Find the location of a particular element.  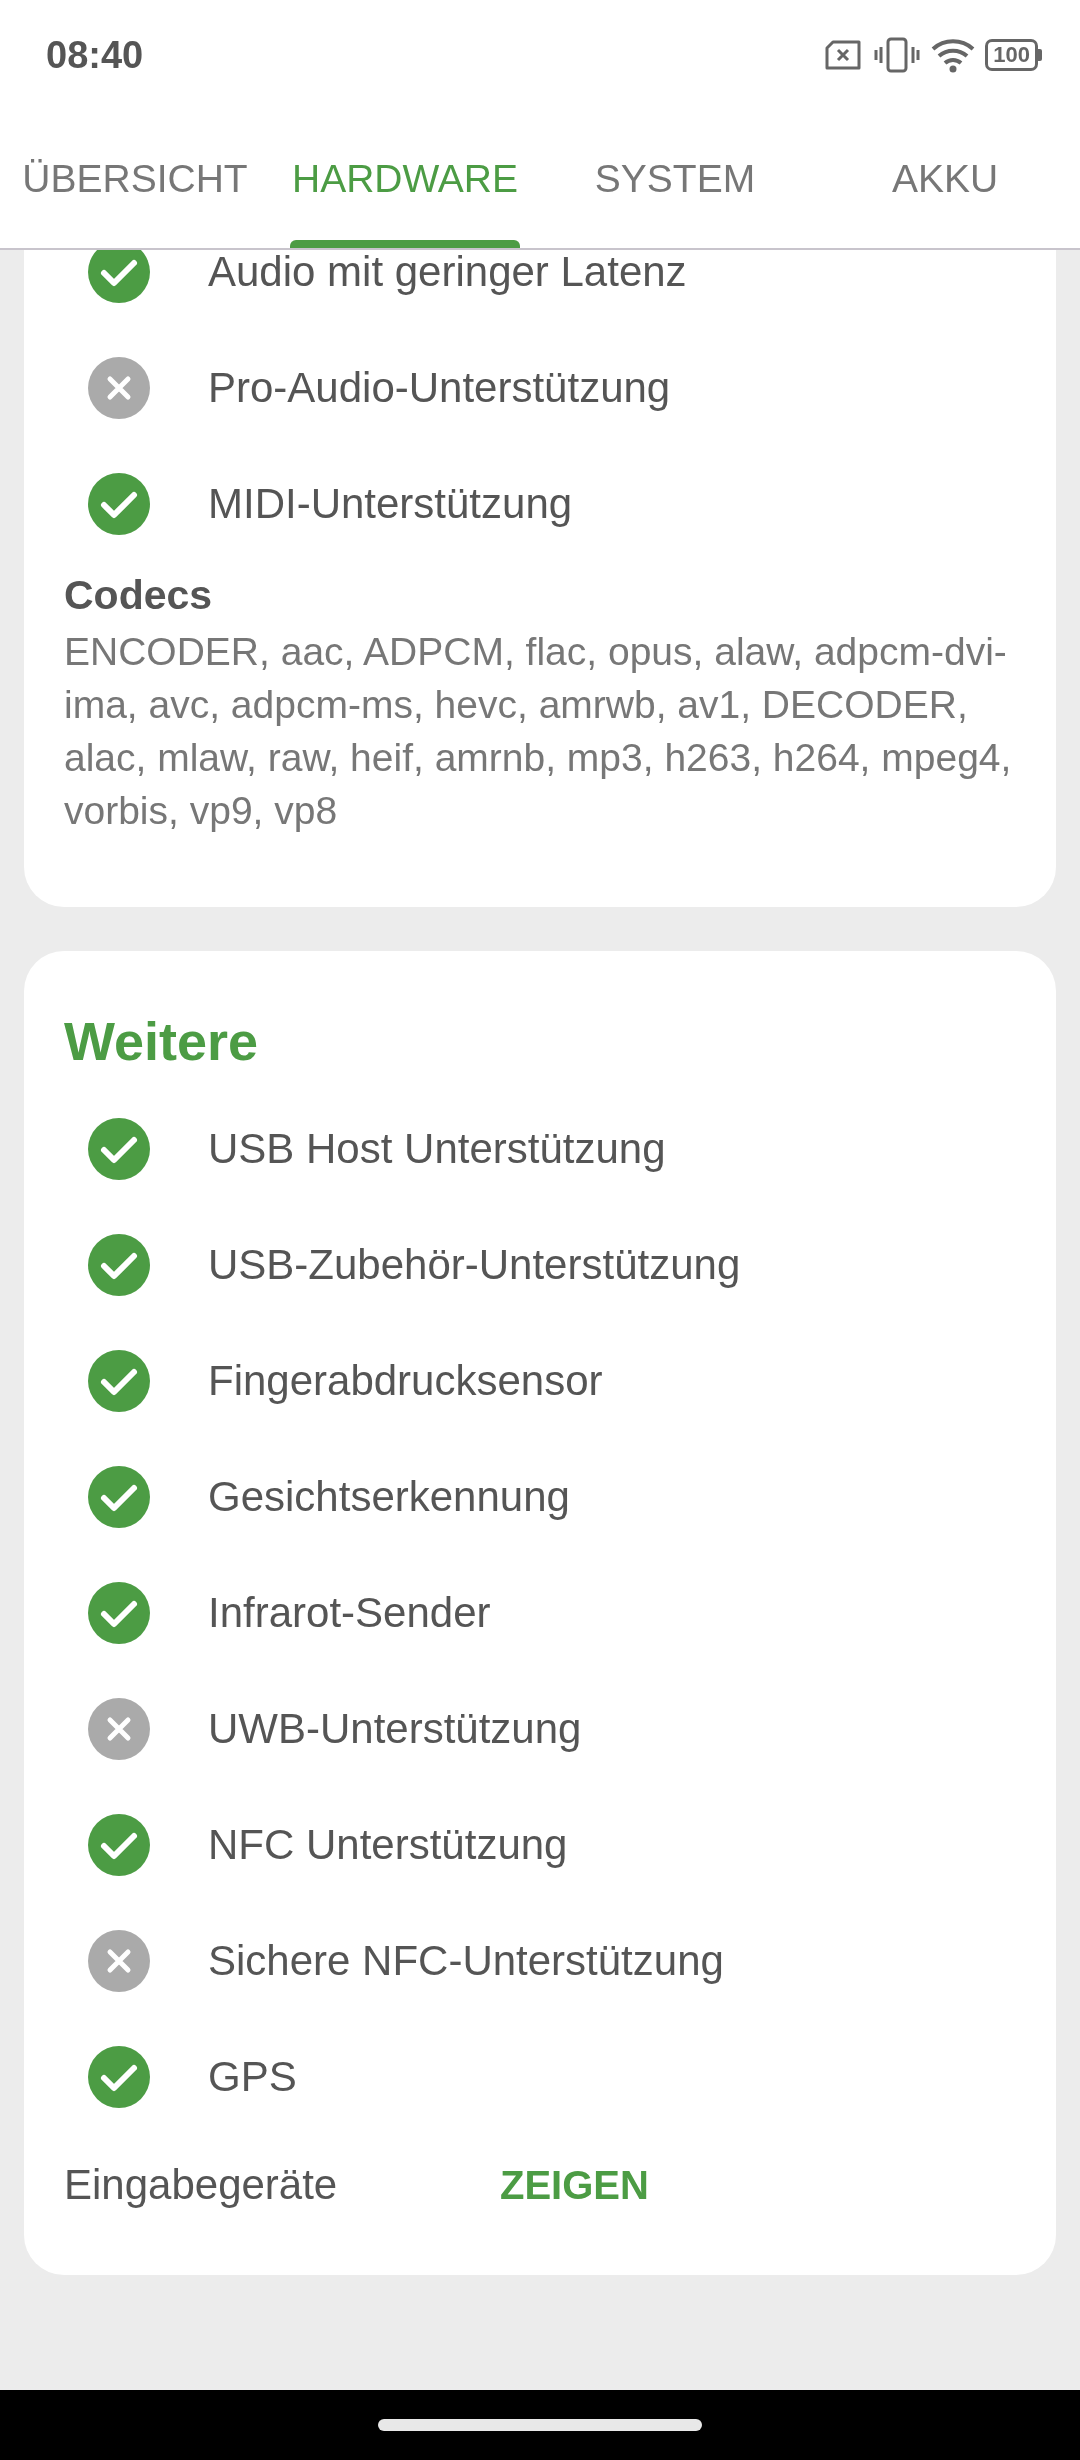

status-time: 08:40 is located at coordinates (95, 55).